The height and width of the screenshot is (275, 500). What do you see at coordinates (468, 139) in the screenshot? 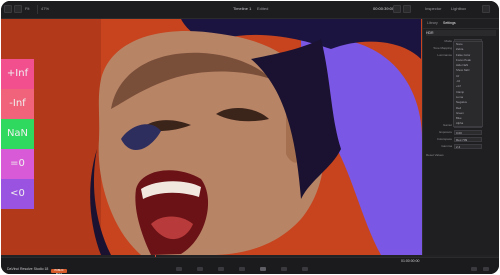
I see `setting-value: Rec.709` at bounding box center [468, 139].